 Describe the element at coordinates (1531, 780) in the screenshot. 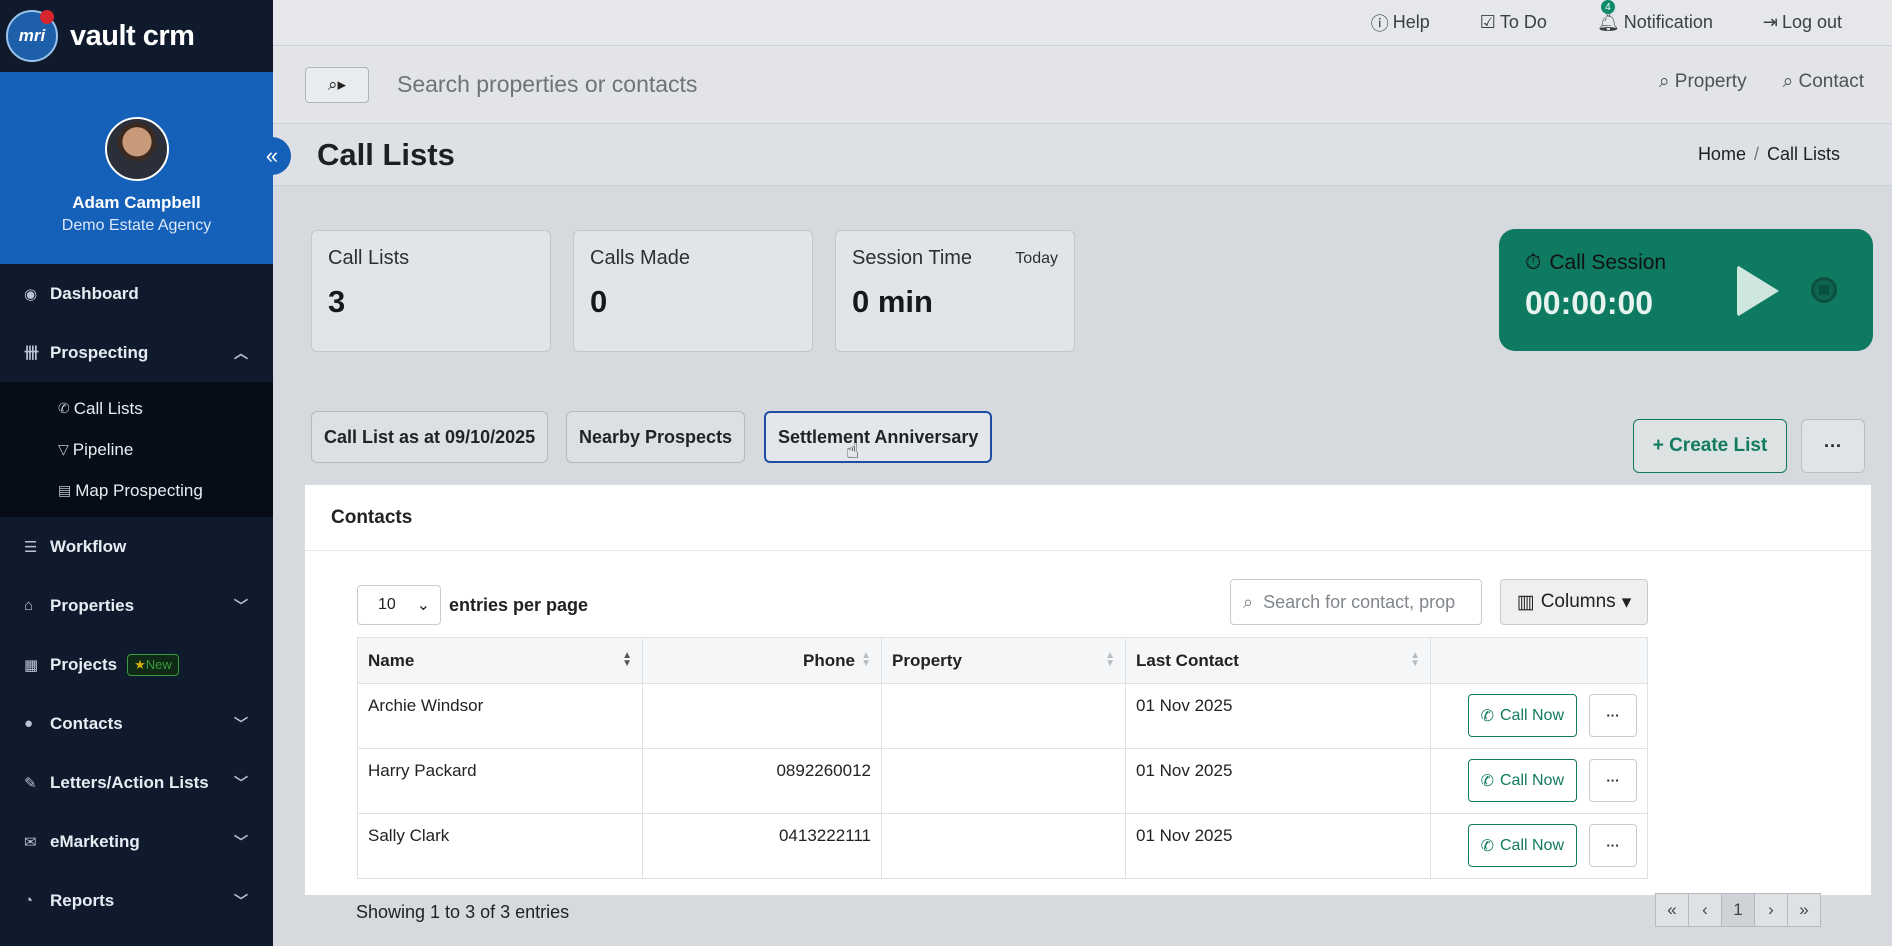

I see `call-now-label: Call Now` at that location.